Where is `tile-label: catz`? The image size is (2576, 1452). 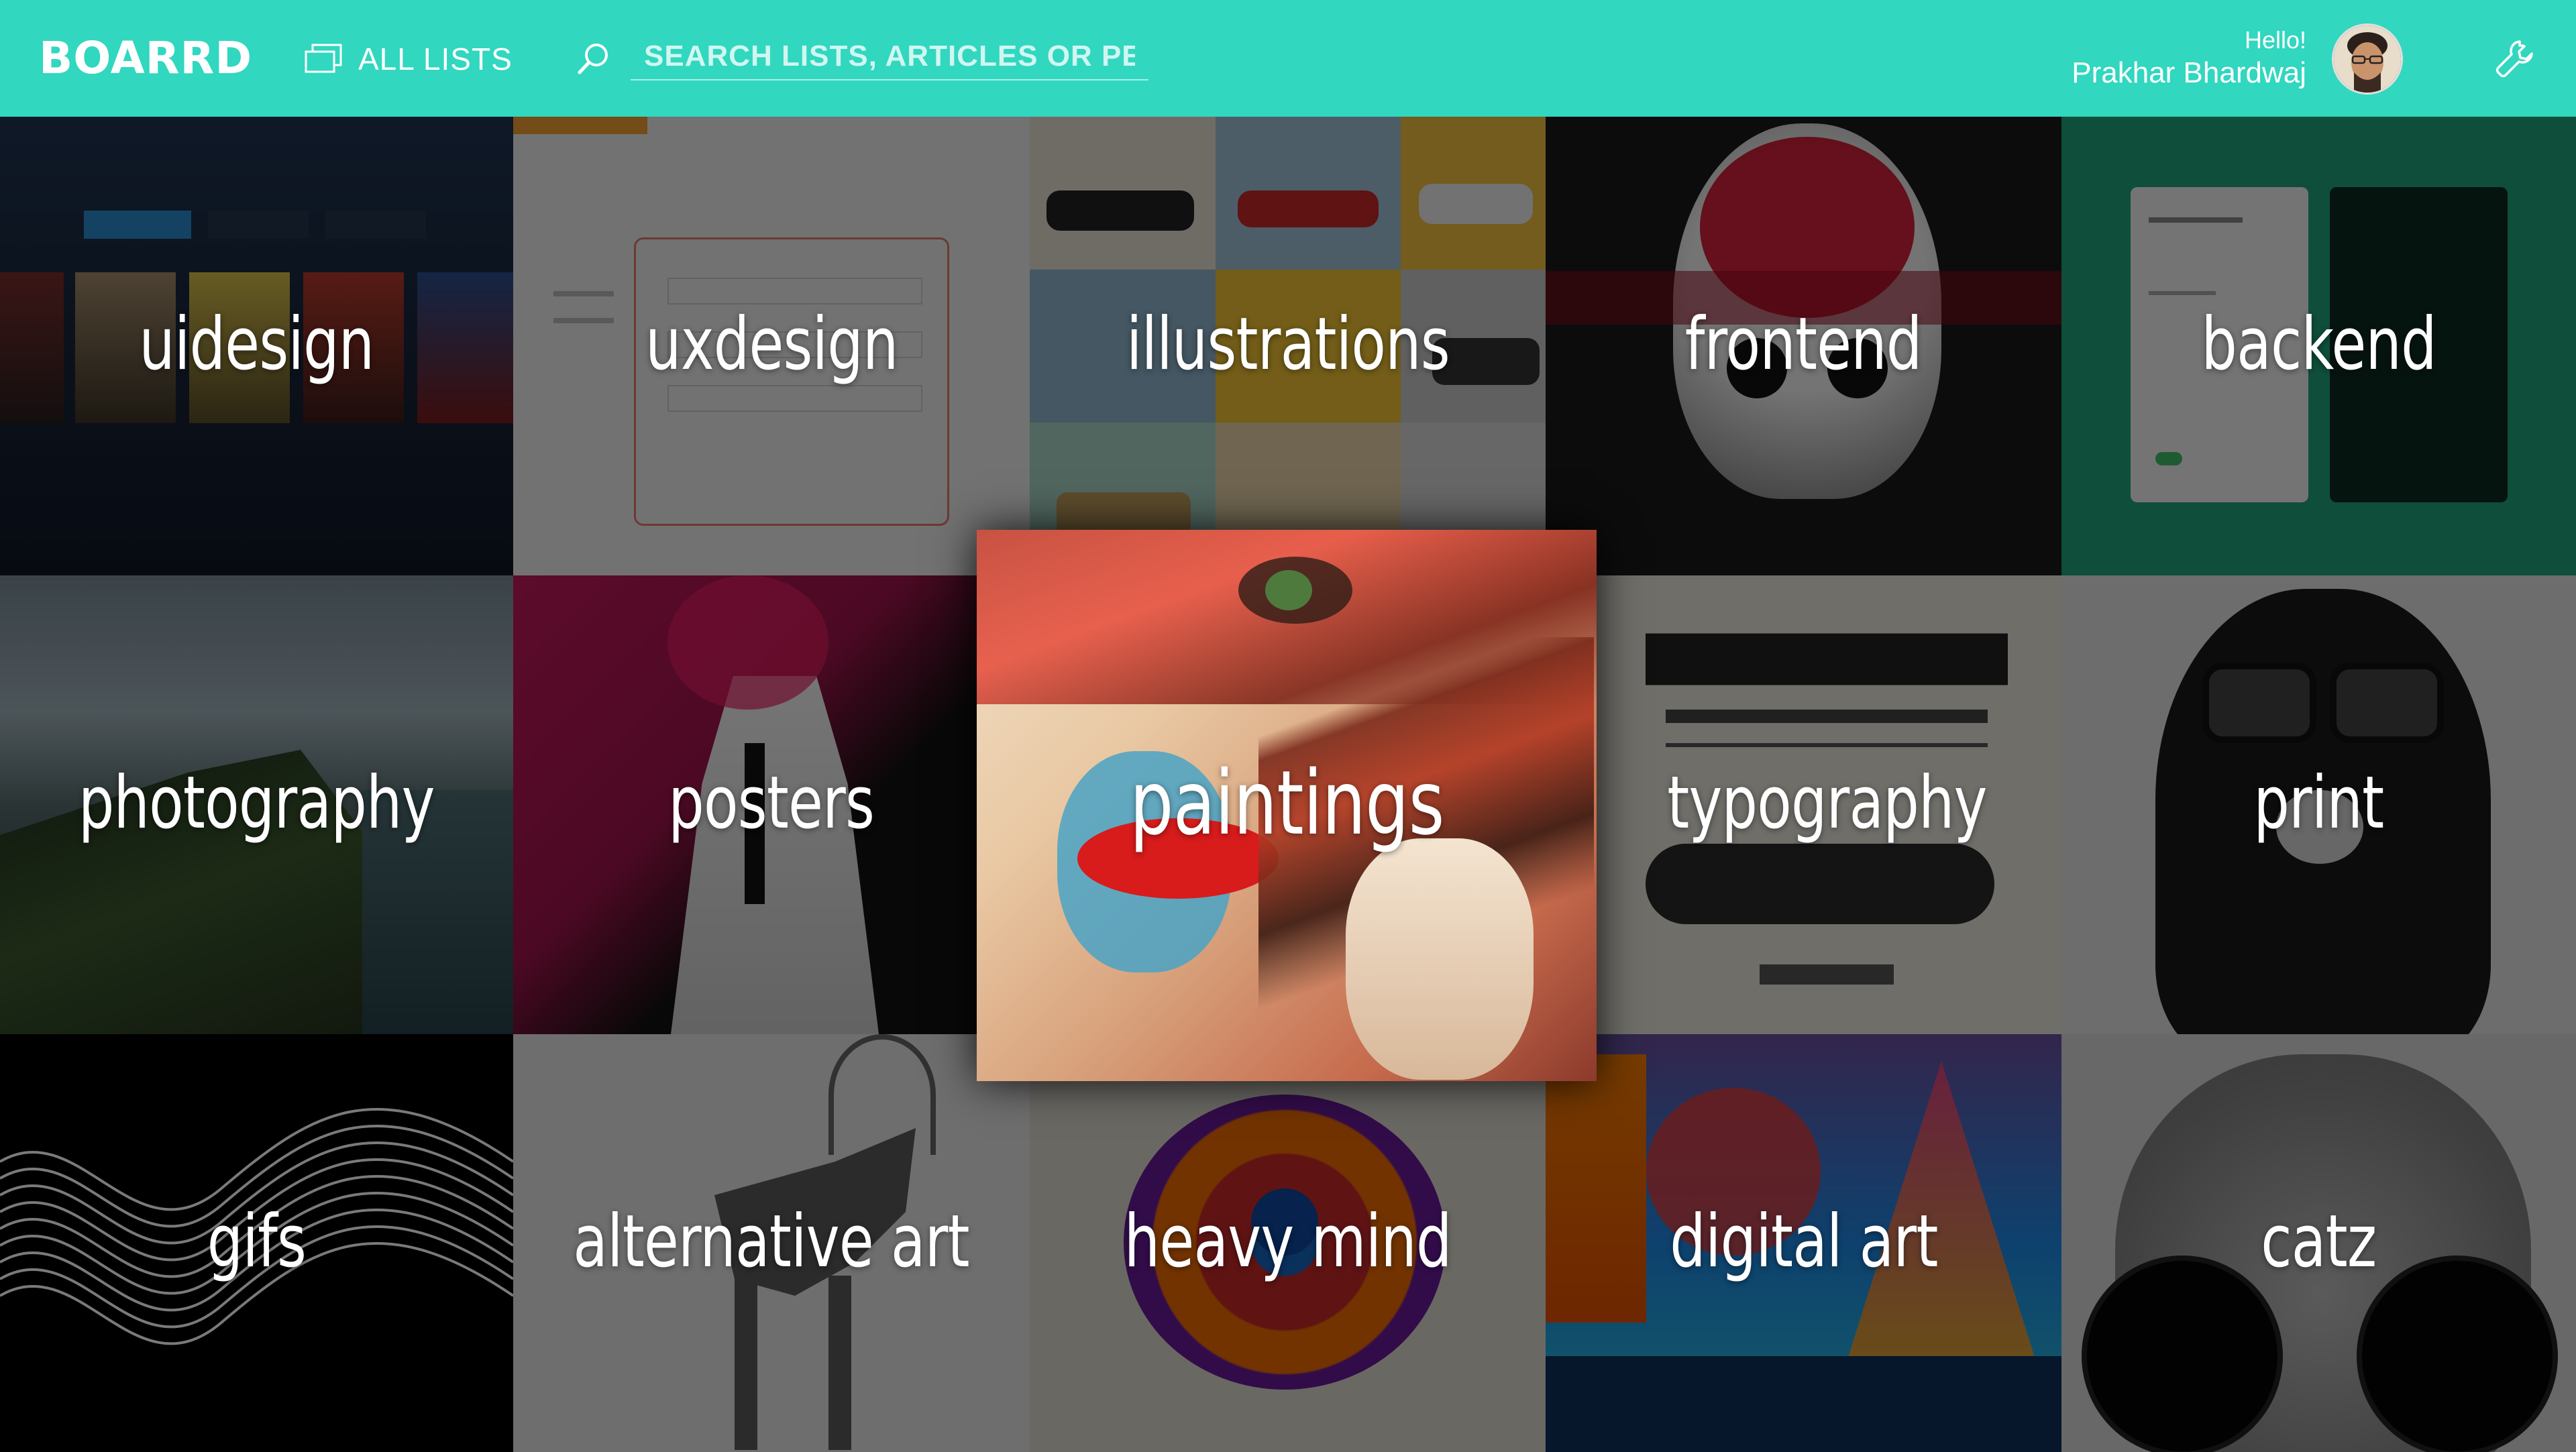 tile-label: catz is located at coordinates (2319, 1241).